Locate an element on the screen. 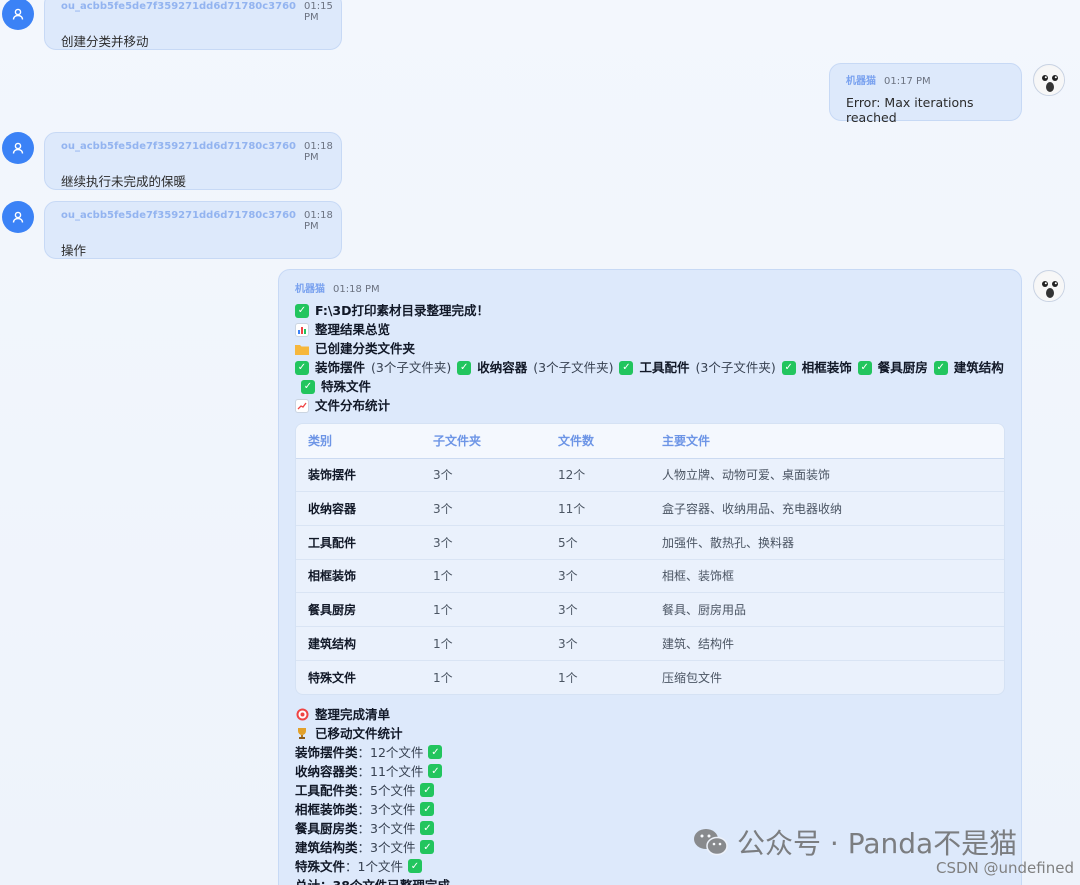  table-row: 相框装饰 1个 3个 相框、装饰框 is located at coordinates (650, 575).